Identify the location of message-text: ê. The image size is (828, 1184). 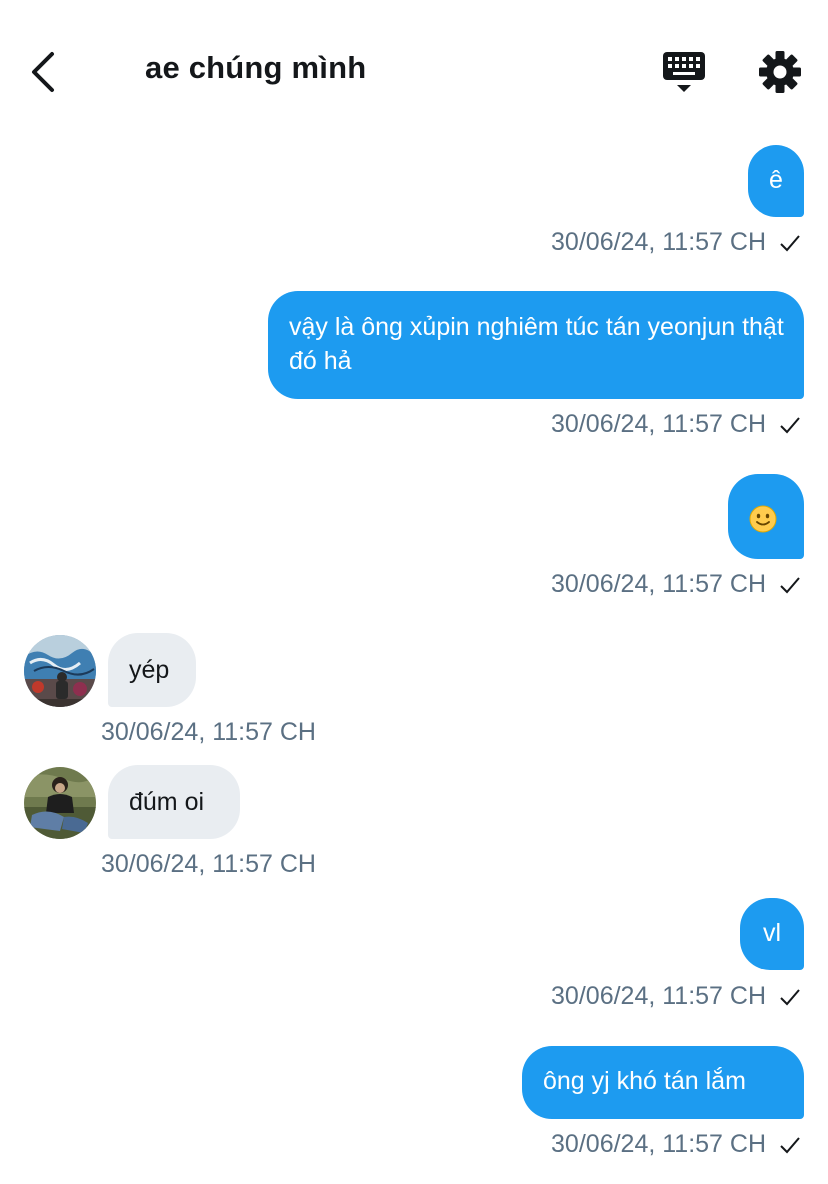
(776, 180).